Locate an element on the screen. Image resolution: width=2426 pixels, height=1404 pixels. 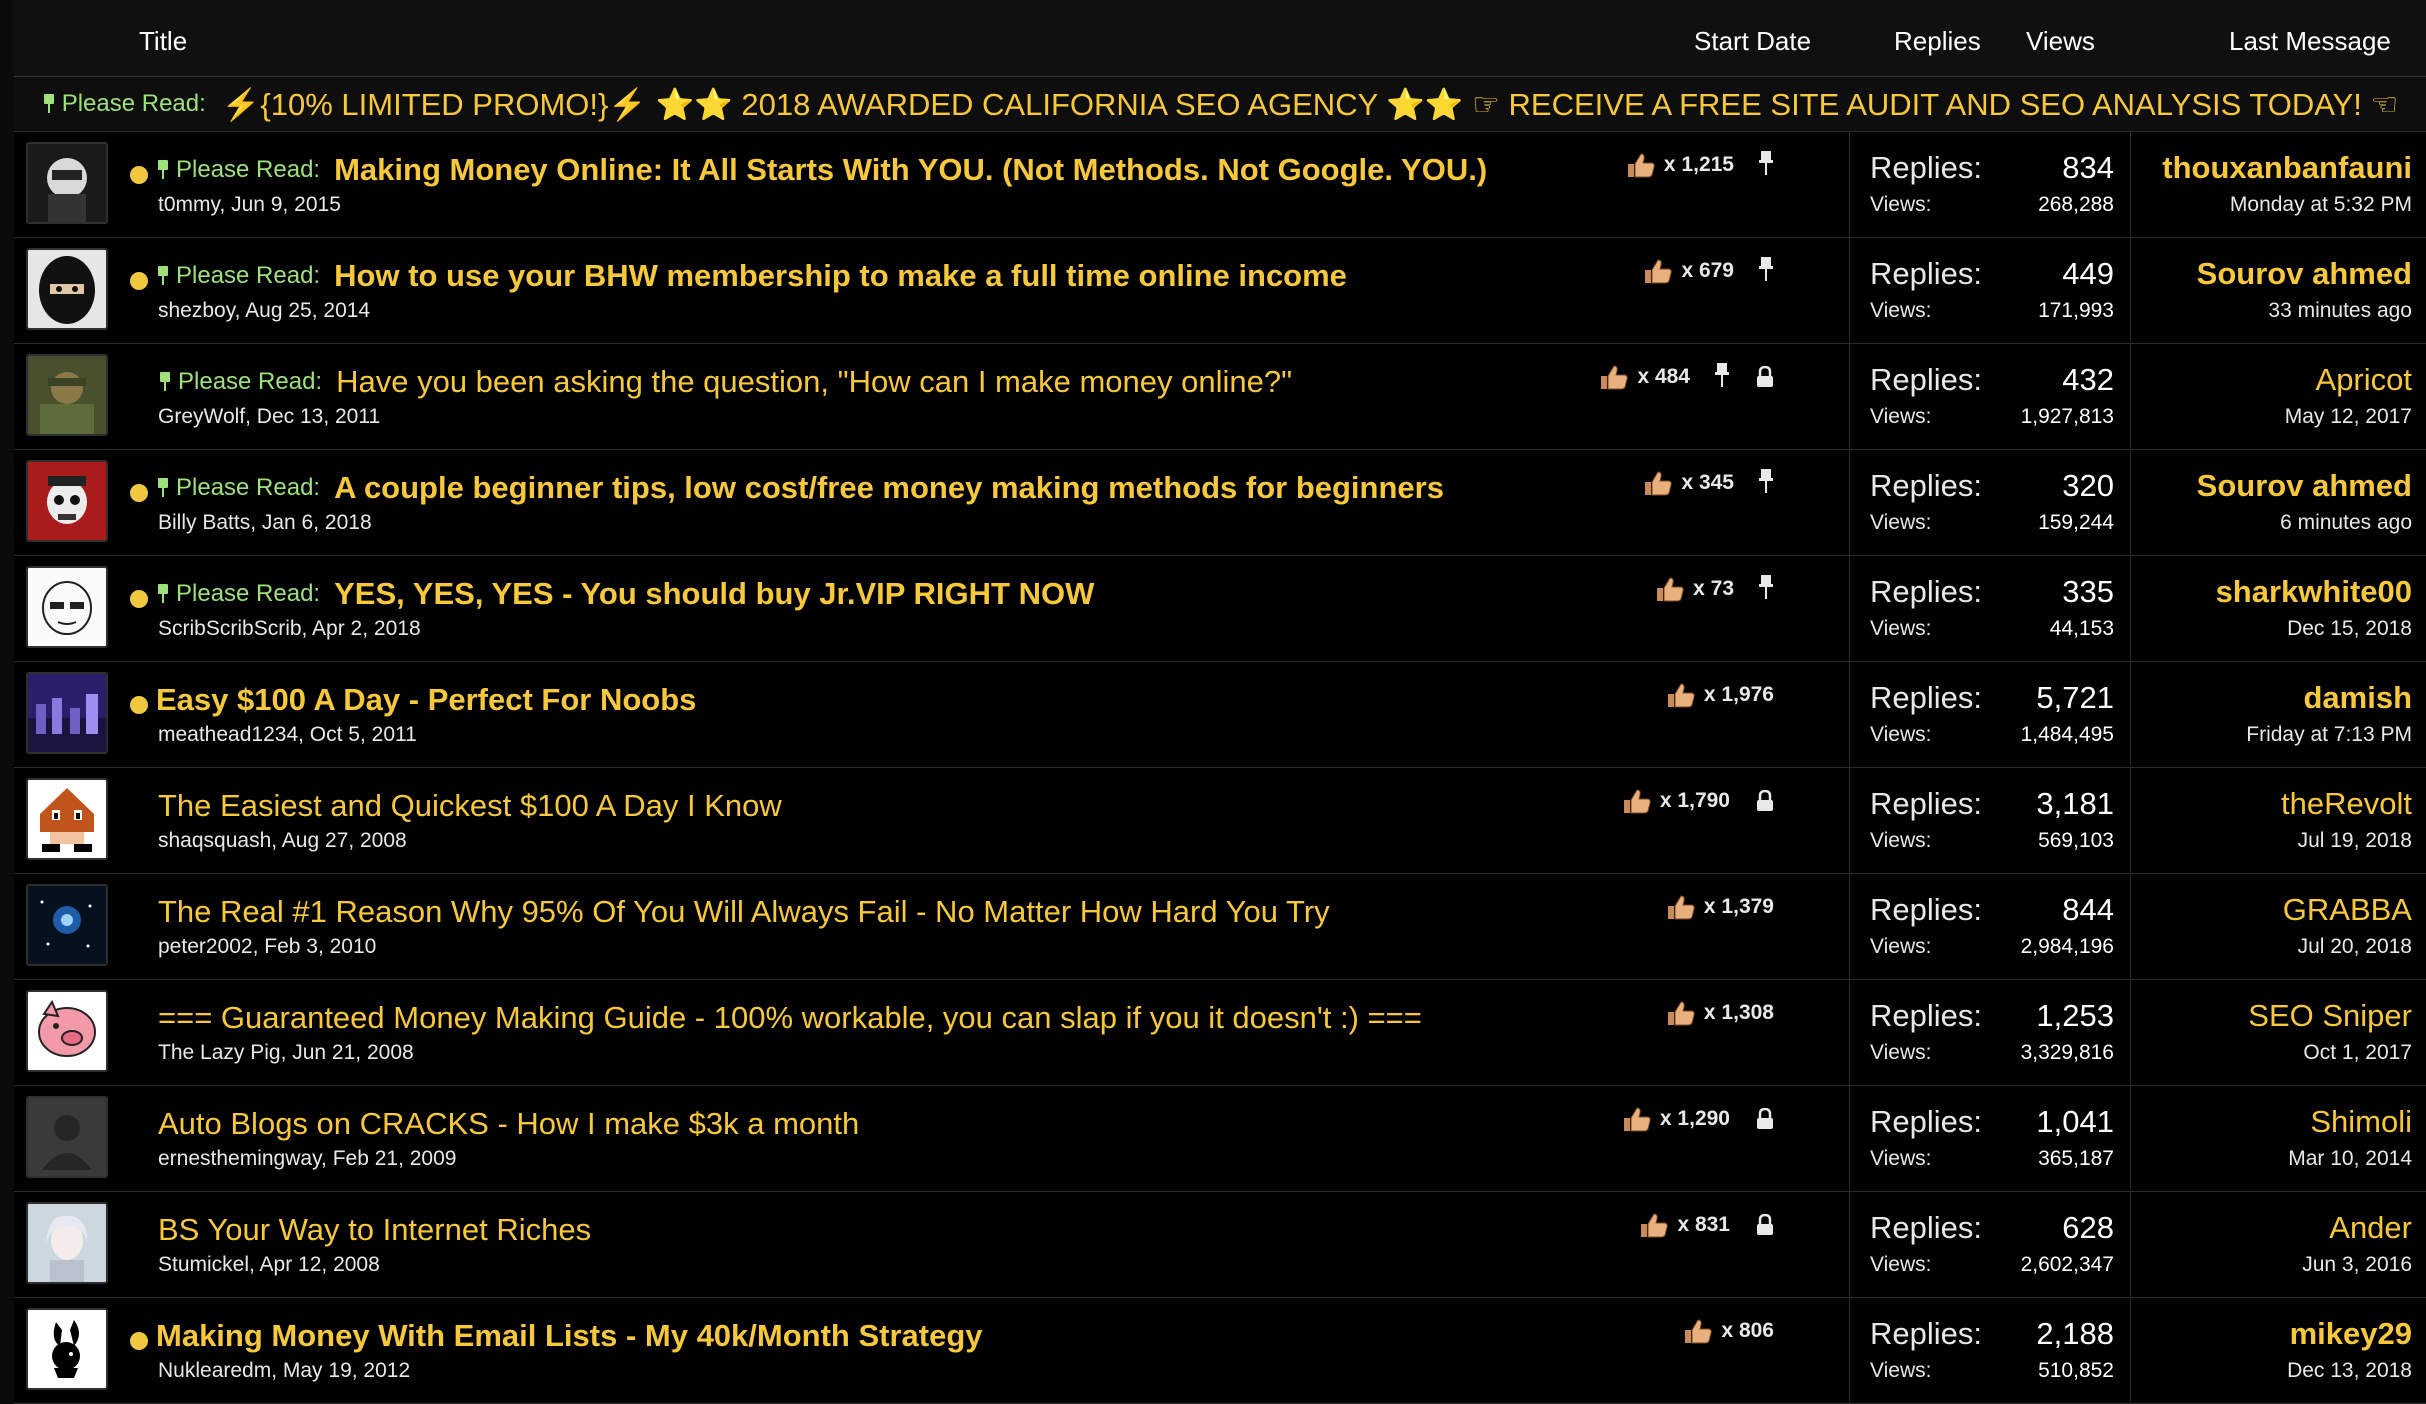
replies-count: 449 is located at coordinates (2088, 273).